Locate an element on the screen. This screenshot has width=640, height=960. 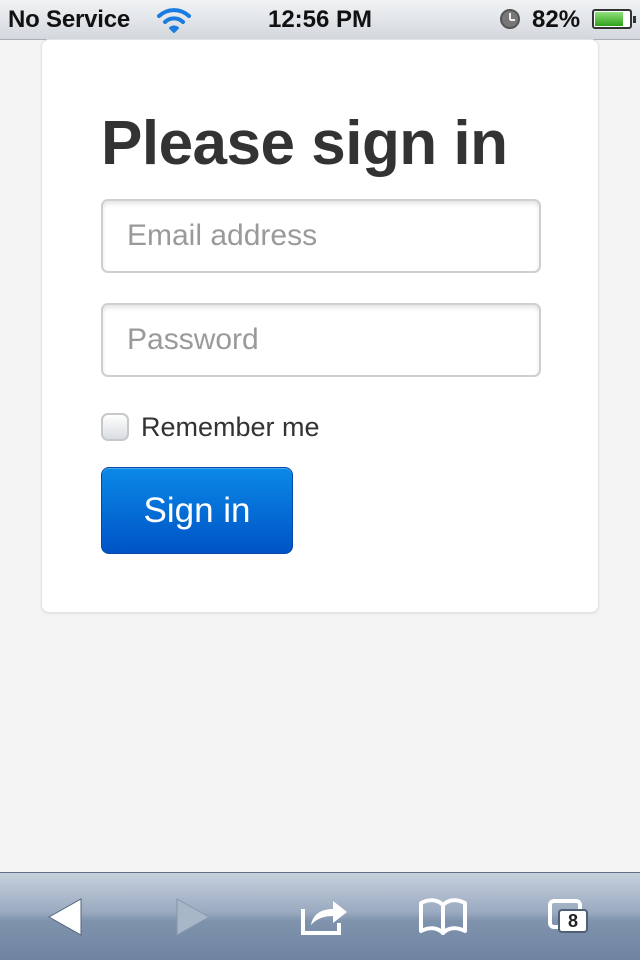
forward-arrow-icon is located at coordinates (193, 917).